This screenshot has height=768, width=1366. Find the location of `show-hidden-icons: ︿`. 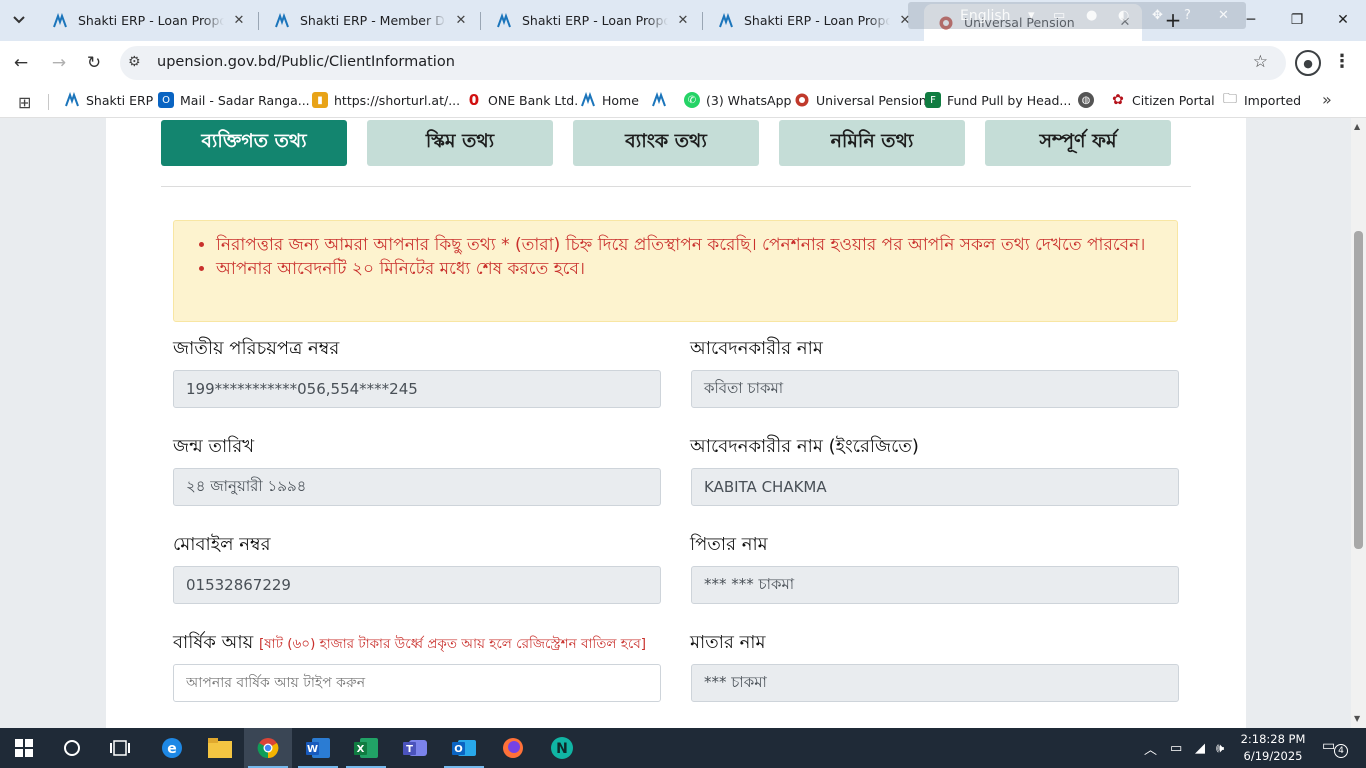

show-hidden-icons: ︿ is located at coordinates (1150, 748).